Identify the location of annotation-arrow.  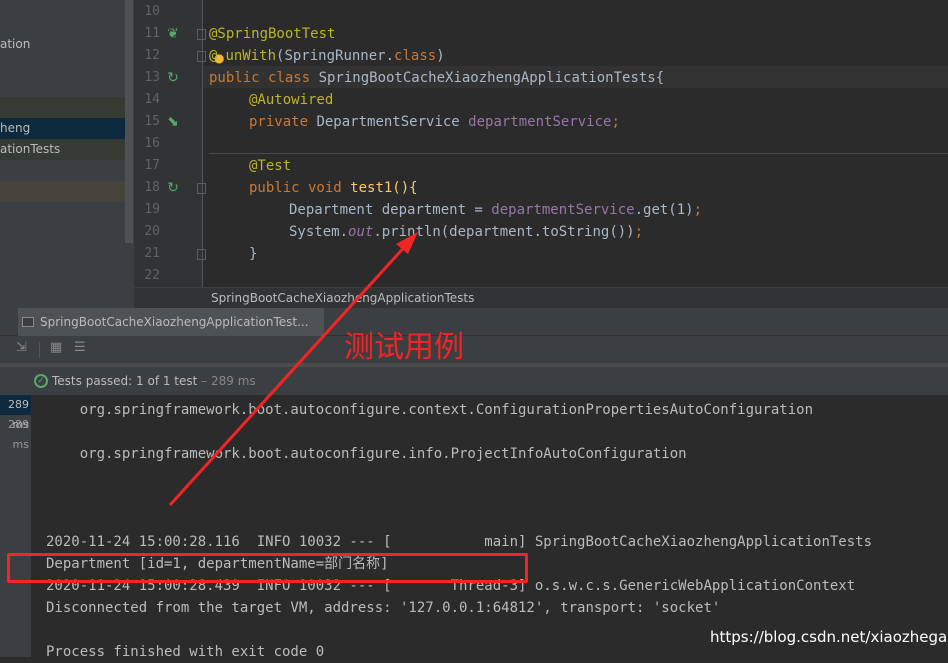
(293, 369).